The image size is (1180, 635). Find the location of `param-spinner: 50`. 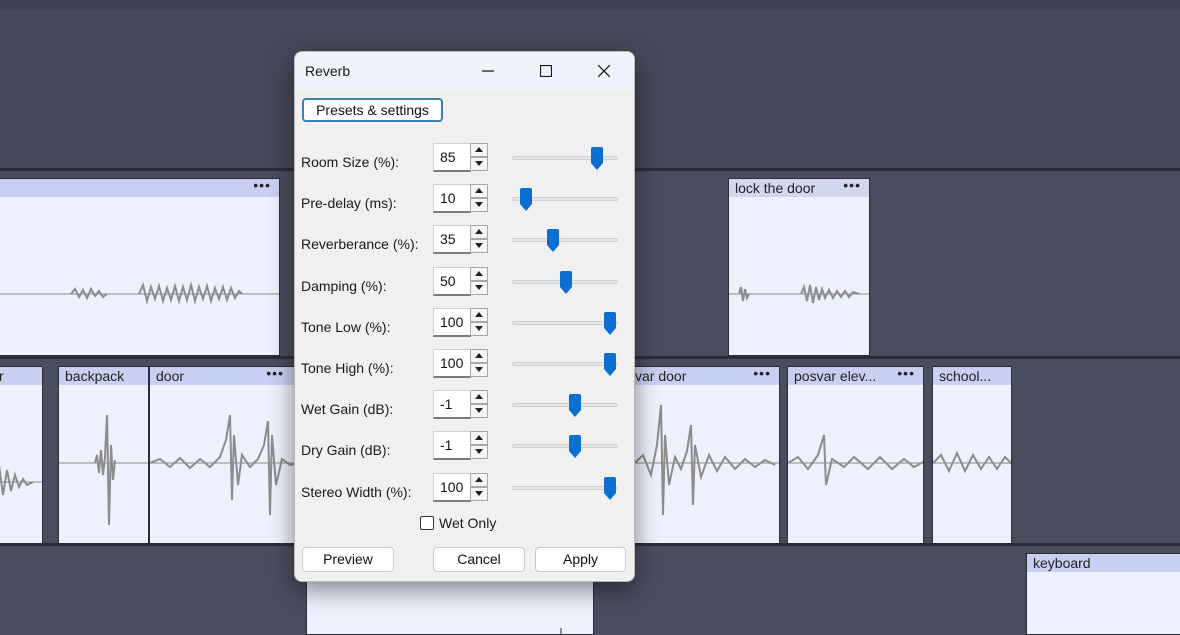

param-spinner: 50 is located at coordinates (461, 282).